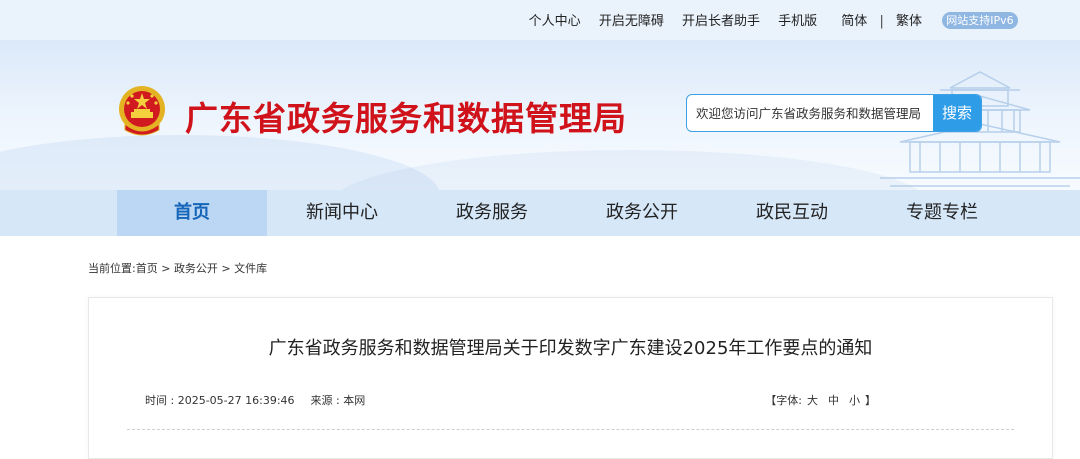 Image resolution: width=1080 pixels, height=459 pixels. Describe the element at coordinates (820, 400) in the screenshot. I see `font-size-switcher: 【字体: 大中小】` at that location.